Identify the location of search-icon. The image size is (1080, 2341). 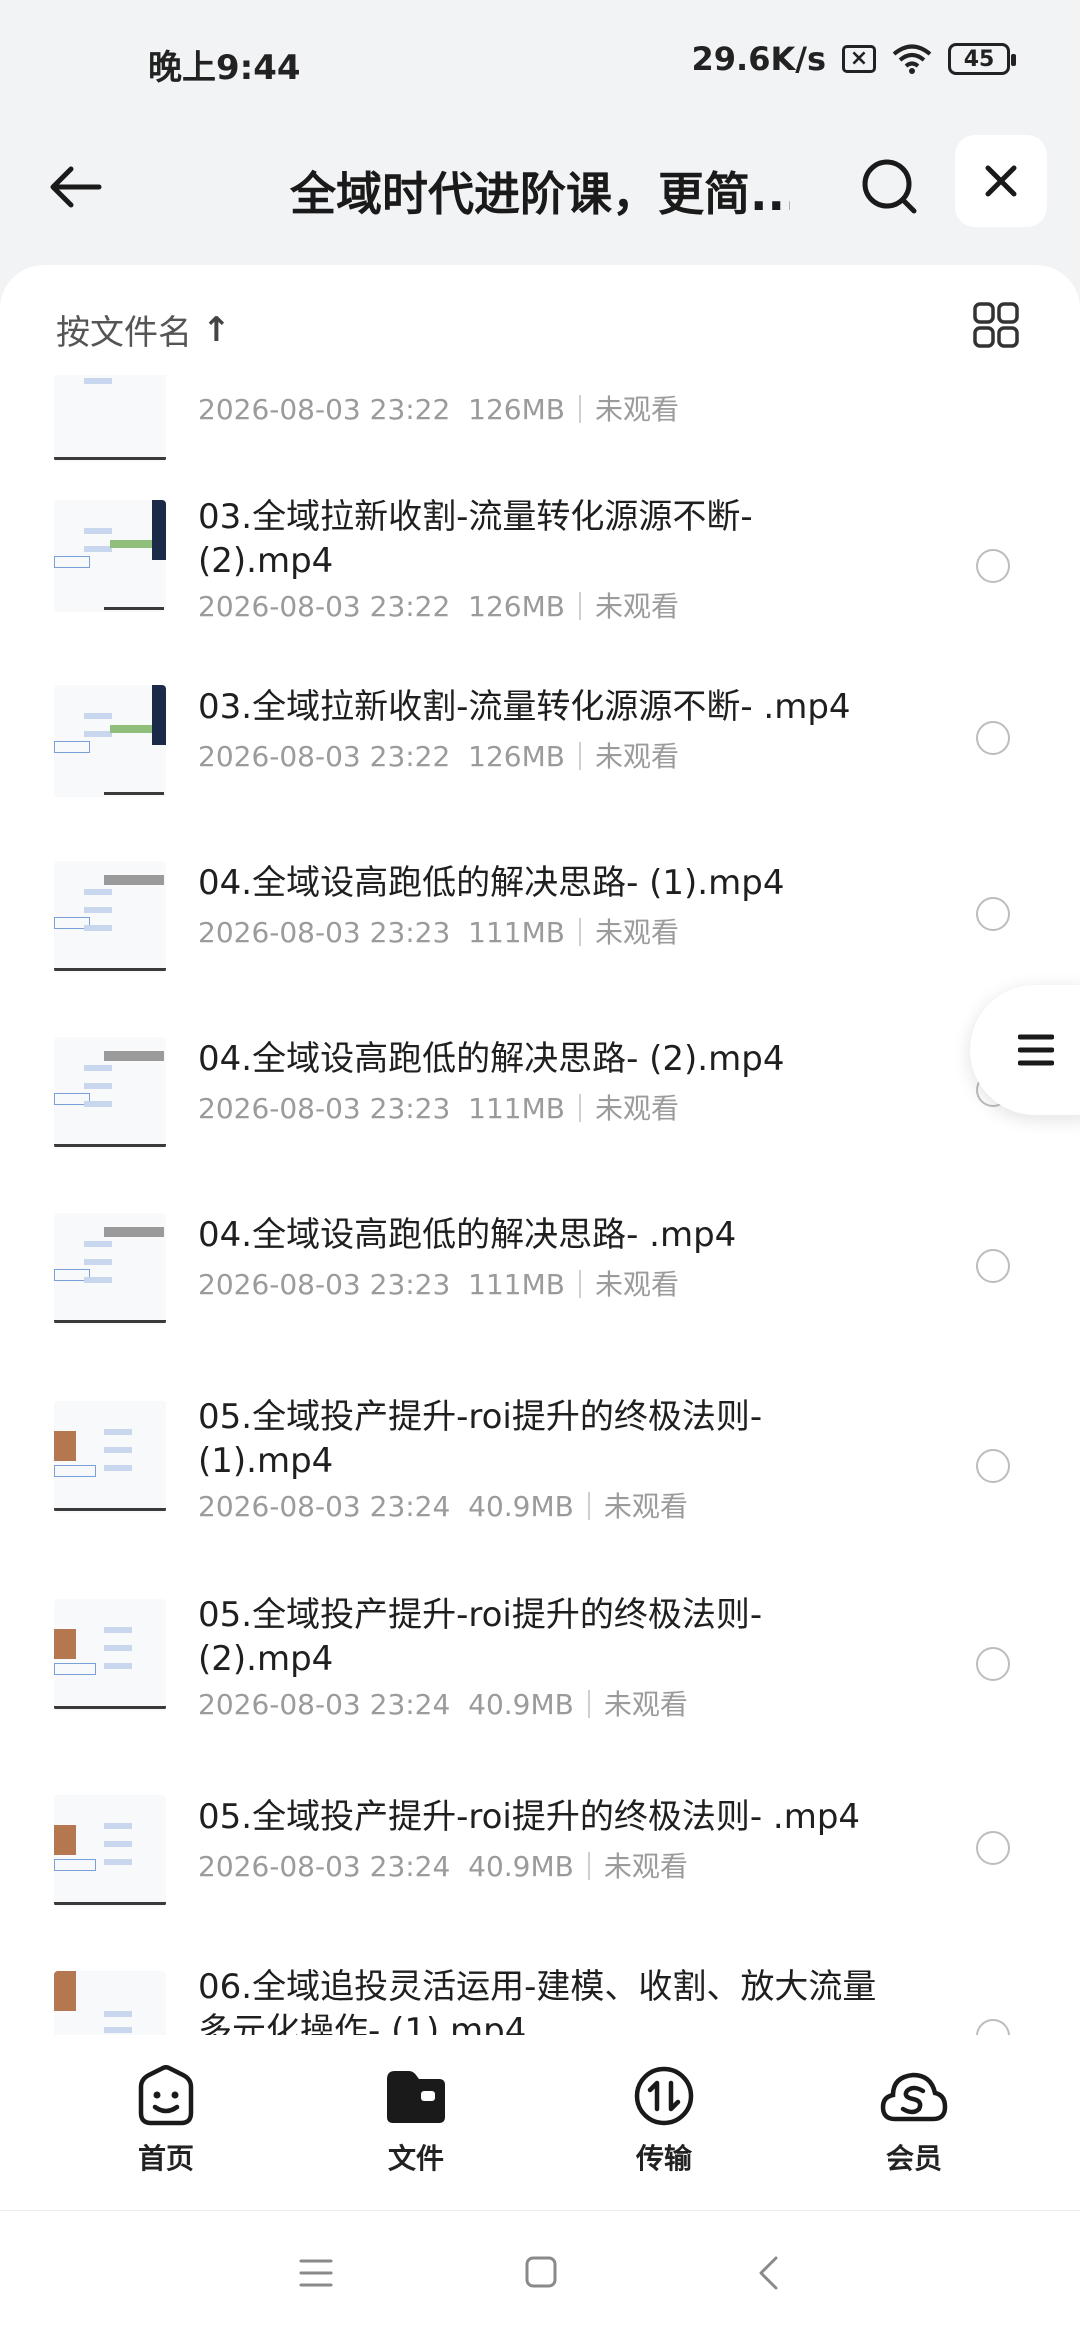
(889, 186).